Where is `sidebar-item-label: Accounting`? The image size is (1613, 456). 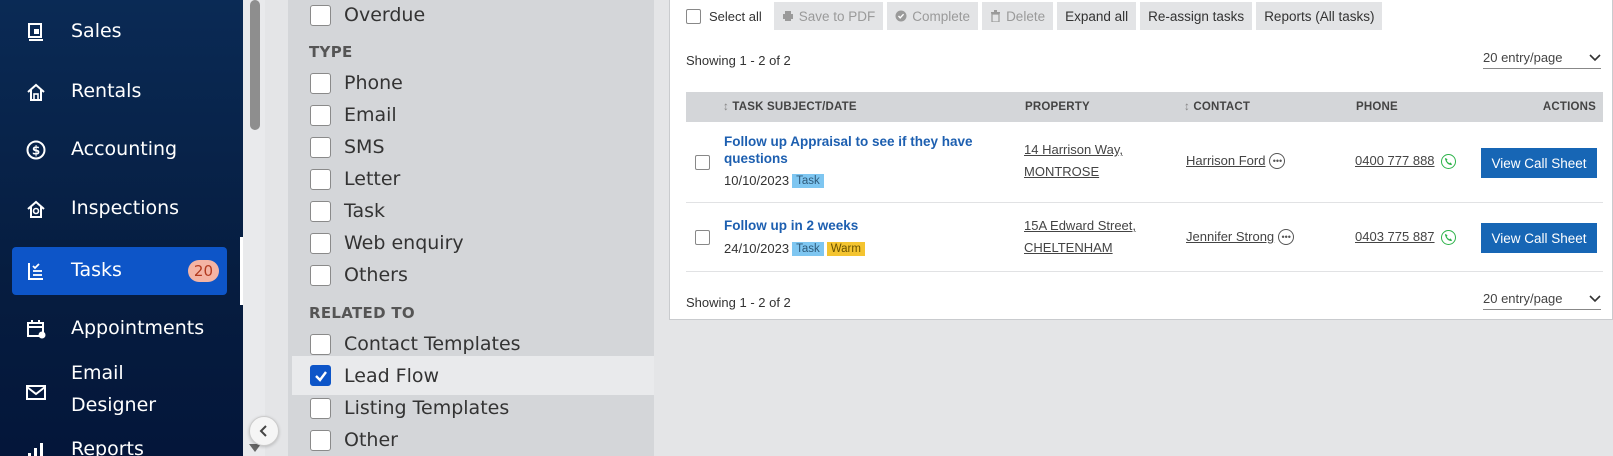
sidebar-item-label: Accounting is located at coordinates (124, 149).